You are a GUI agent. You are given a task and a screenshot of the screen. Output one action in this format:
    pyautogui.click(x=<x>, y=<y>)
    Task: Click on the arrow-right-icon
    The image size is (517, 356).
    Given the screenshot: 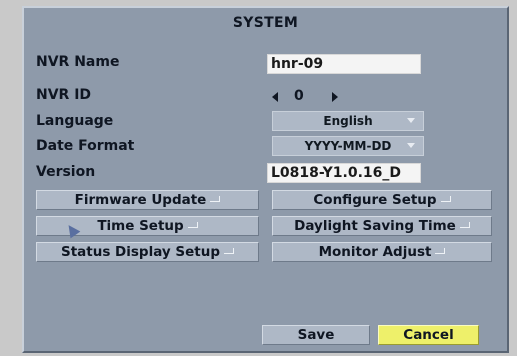 What is the action you would take?
    pyautogui.click(x=335, y=97)
    